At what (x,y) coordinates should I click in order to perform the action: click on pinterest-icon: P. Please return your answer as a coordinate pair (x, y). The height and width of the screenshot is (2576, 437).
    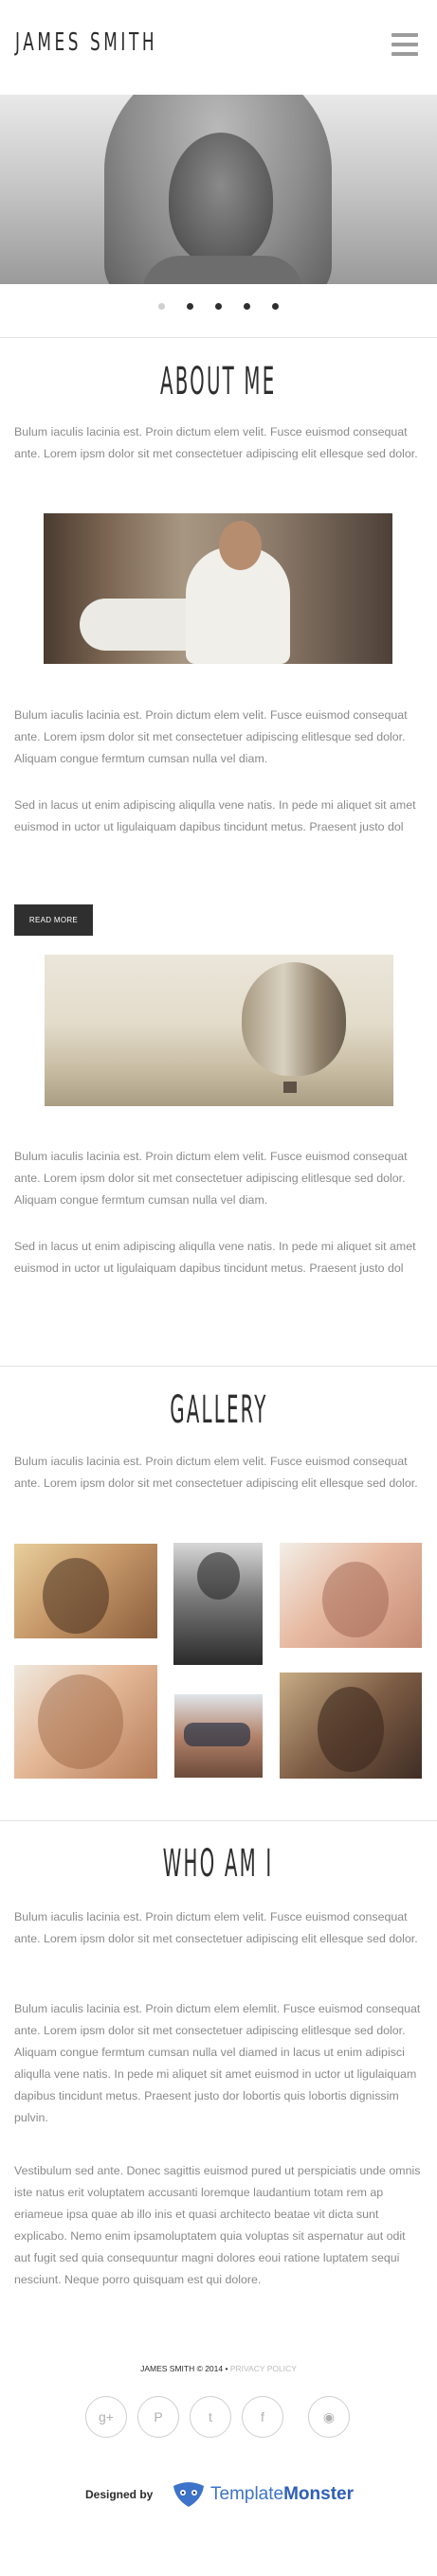
    Looking at the image, I should click on (158, 2417).